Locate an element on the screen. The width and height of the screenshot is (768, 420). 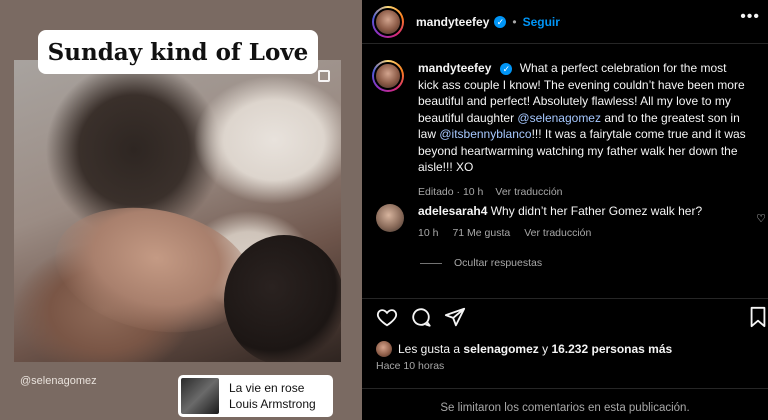
see-translation-link: Ver traducción is located at coordinates (528, 192).